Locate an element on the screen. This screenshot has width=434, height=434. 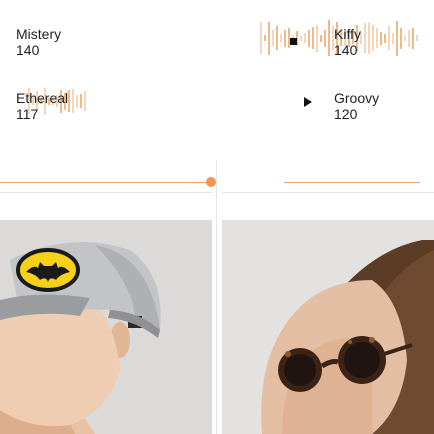
stop-icon is located at coordinates (293, 41).